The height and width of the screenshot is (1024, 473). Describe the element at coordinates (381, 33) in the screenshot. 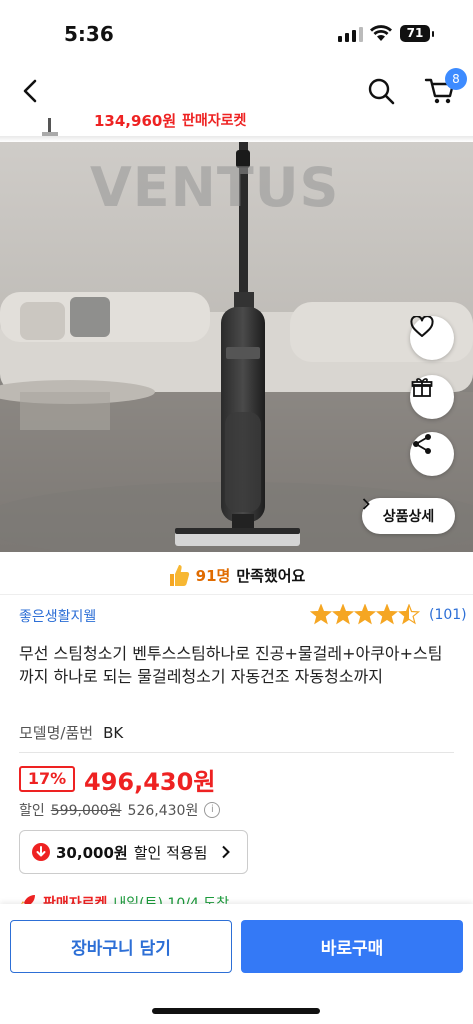

I see `wifi-icon` at that location.